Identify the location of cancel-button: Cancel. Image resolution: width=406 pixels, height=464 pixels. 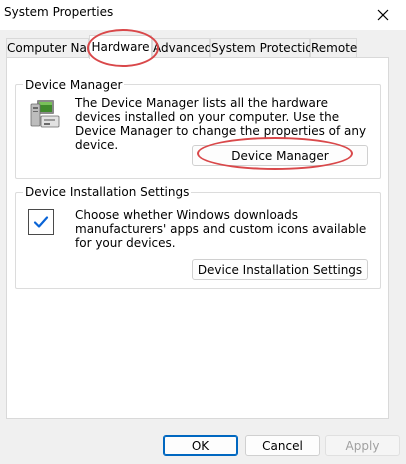
(282, 445).